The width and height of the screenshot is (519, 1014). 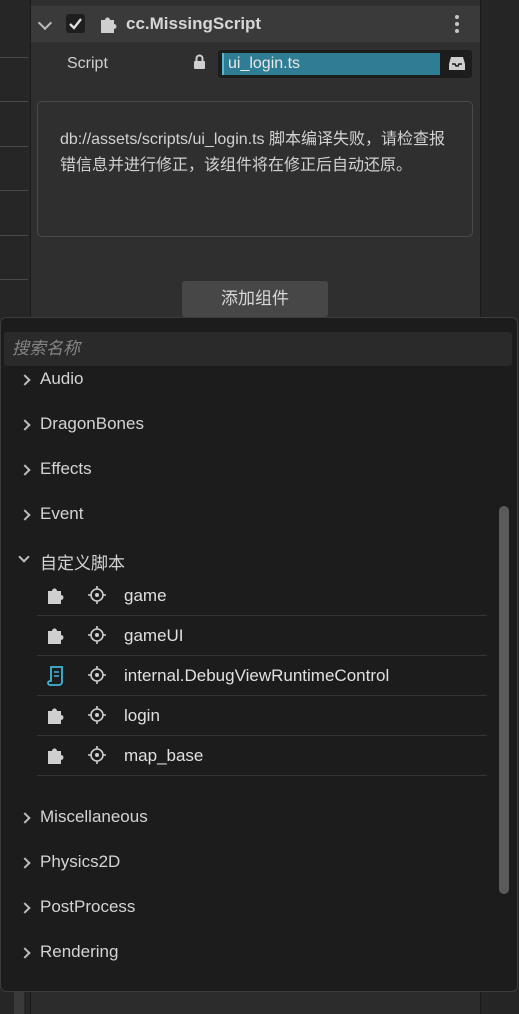 What do you see at coordinates (82, 563) in the screenshot?
I see `category-label: 自定义脚本` at bounding box center [82, 563].